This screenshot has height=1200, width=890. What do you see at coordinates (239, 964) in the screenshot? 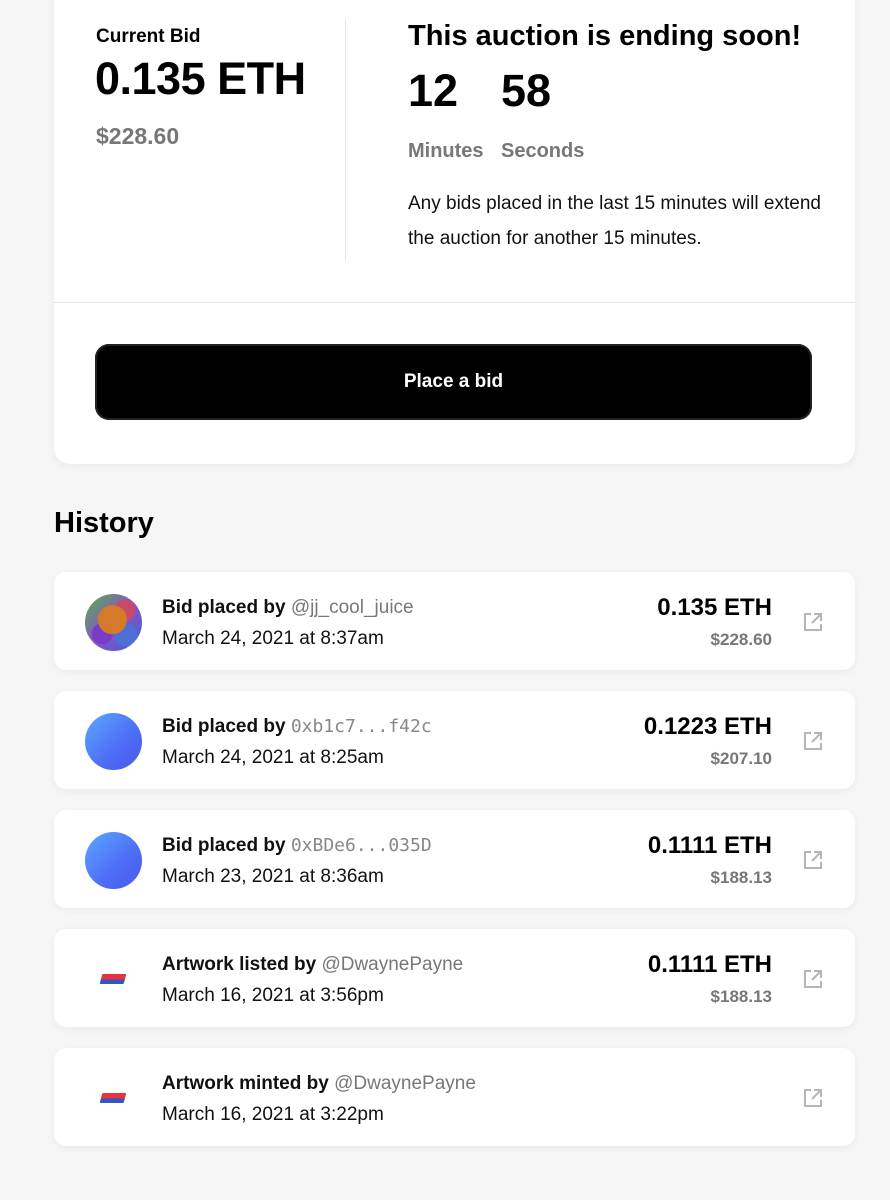
I see `history-action-text: Artwork listed by` at bounding box center [239, 964].